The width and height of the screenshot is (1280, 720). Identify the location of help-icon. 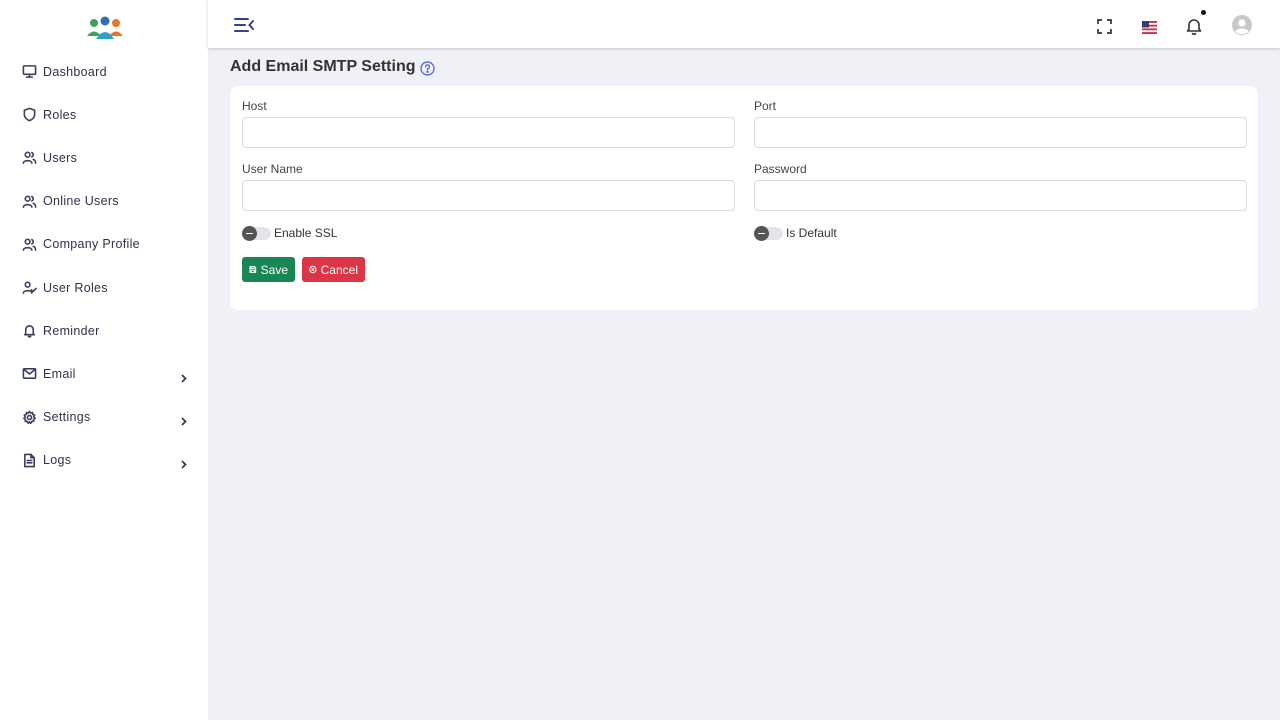
(427, 68).